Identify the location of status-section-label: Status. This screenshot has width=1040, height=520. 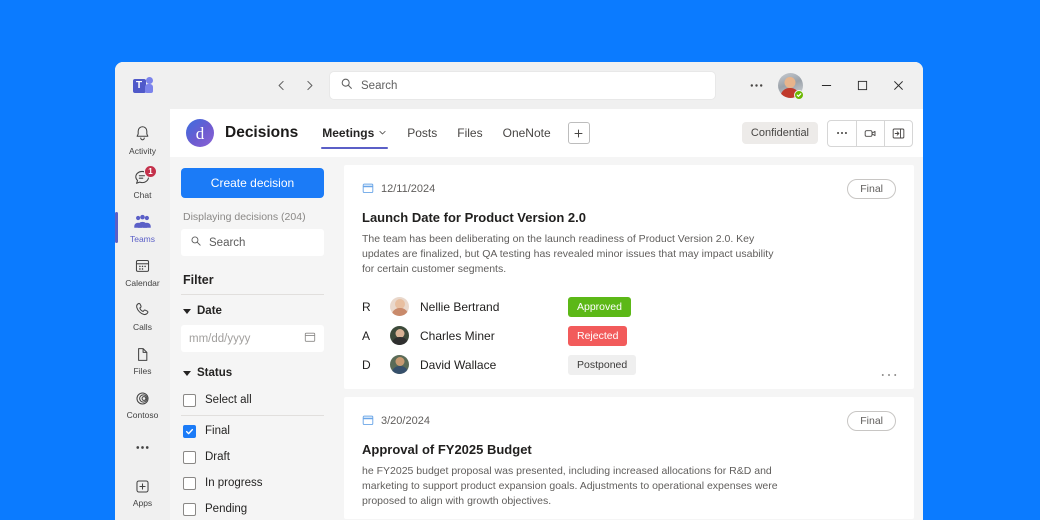
(215, 373).